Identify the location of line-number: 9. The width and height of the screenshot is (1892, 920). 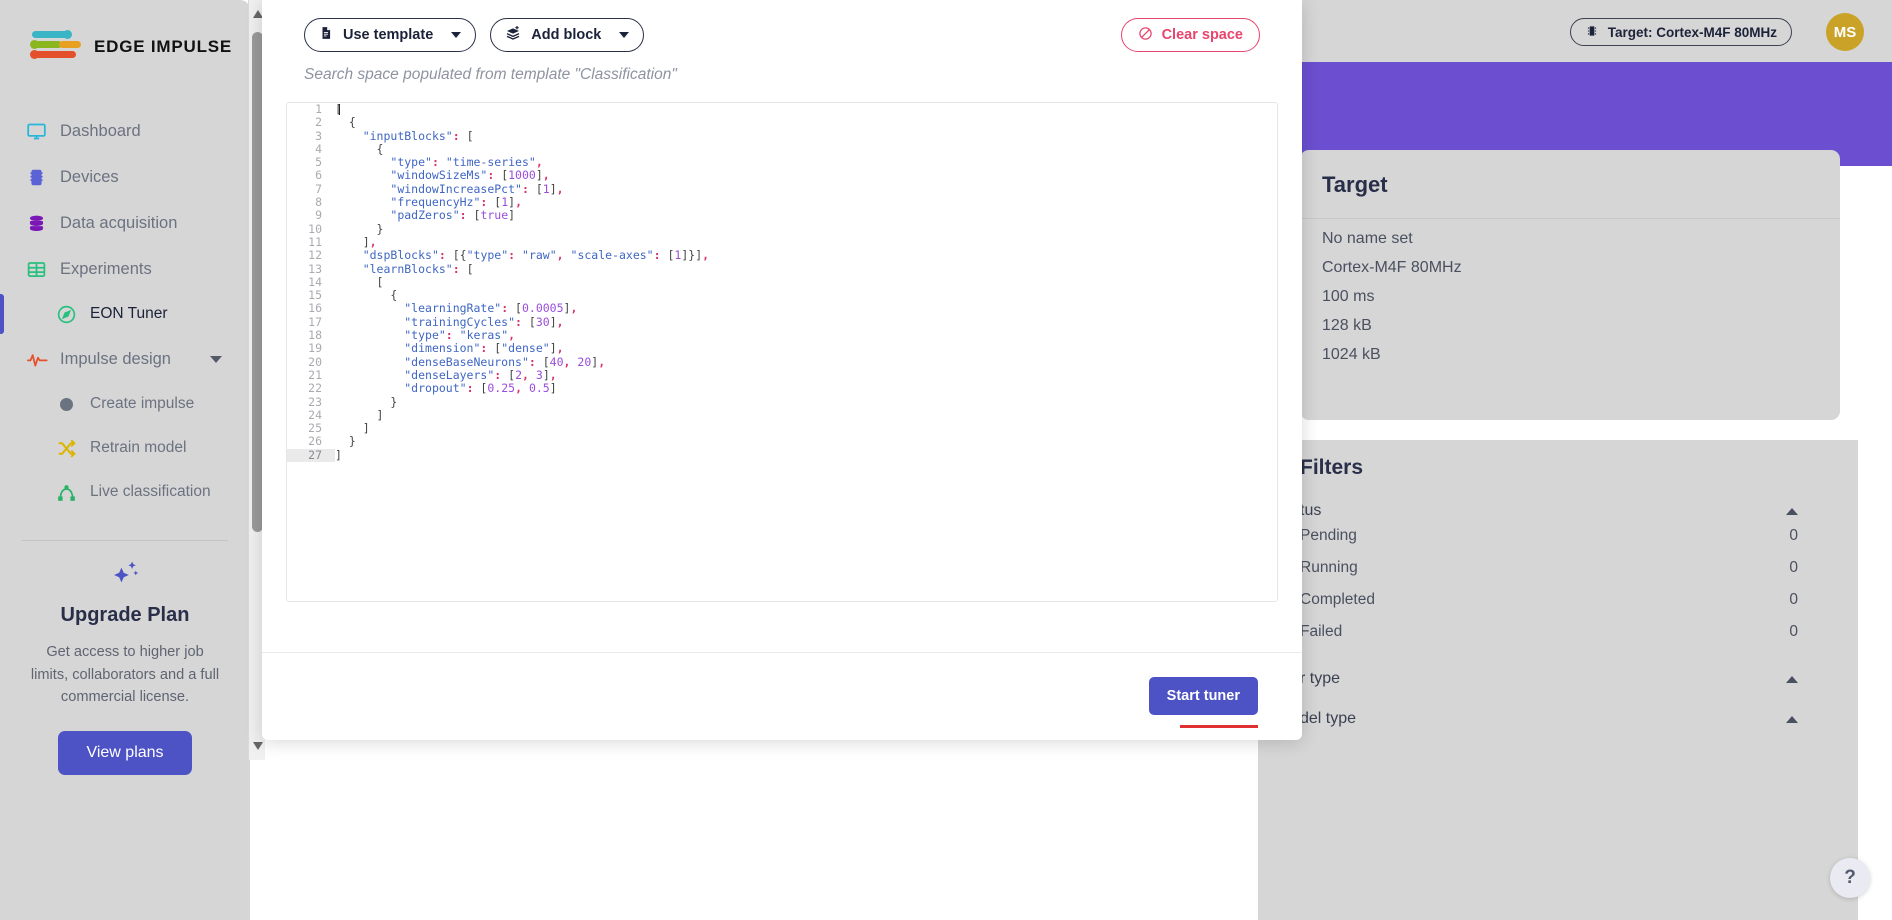
(318, 215).